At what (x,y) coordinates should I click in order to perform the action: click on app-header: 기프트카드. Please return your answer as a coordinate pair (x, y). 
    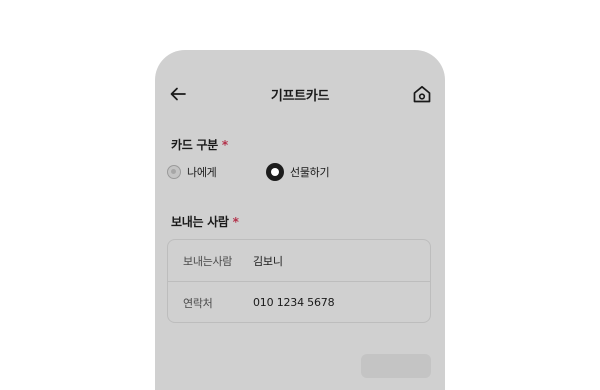
    Looking at the image, I should click on (300, 95).